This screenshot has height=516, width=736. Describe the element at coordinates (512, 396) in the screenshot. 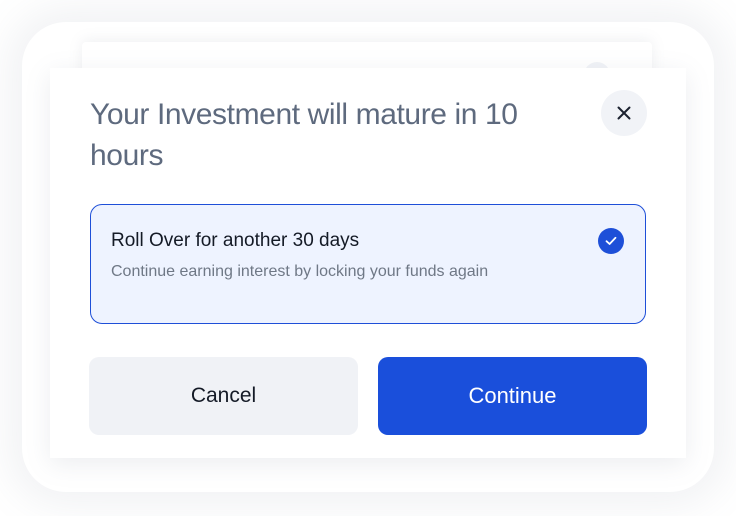

I see `continue-button: Continue` at that location.